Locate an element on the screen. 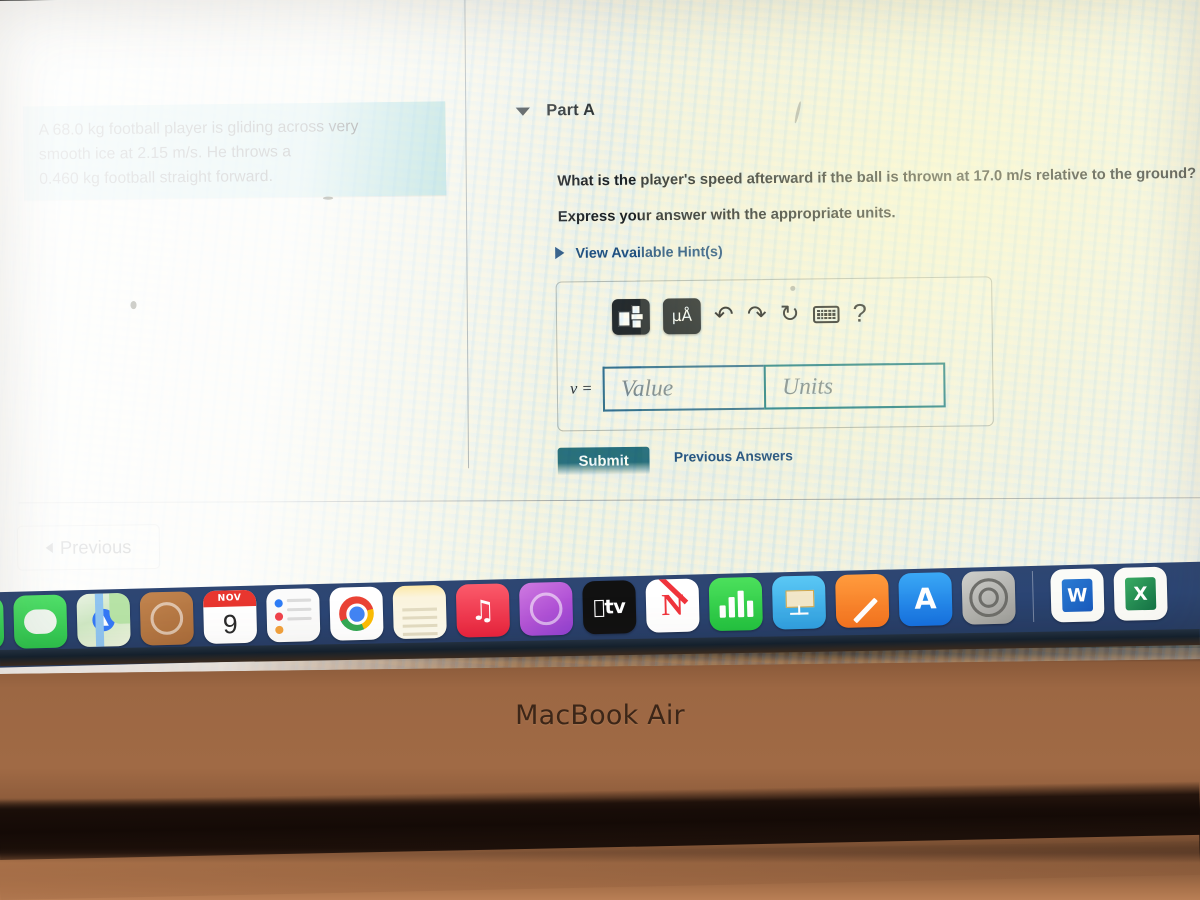 This screenshot has width=1200, height=900. part-a-header: Part A is located at coordinates (555, 111).